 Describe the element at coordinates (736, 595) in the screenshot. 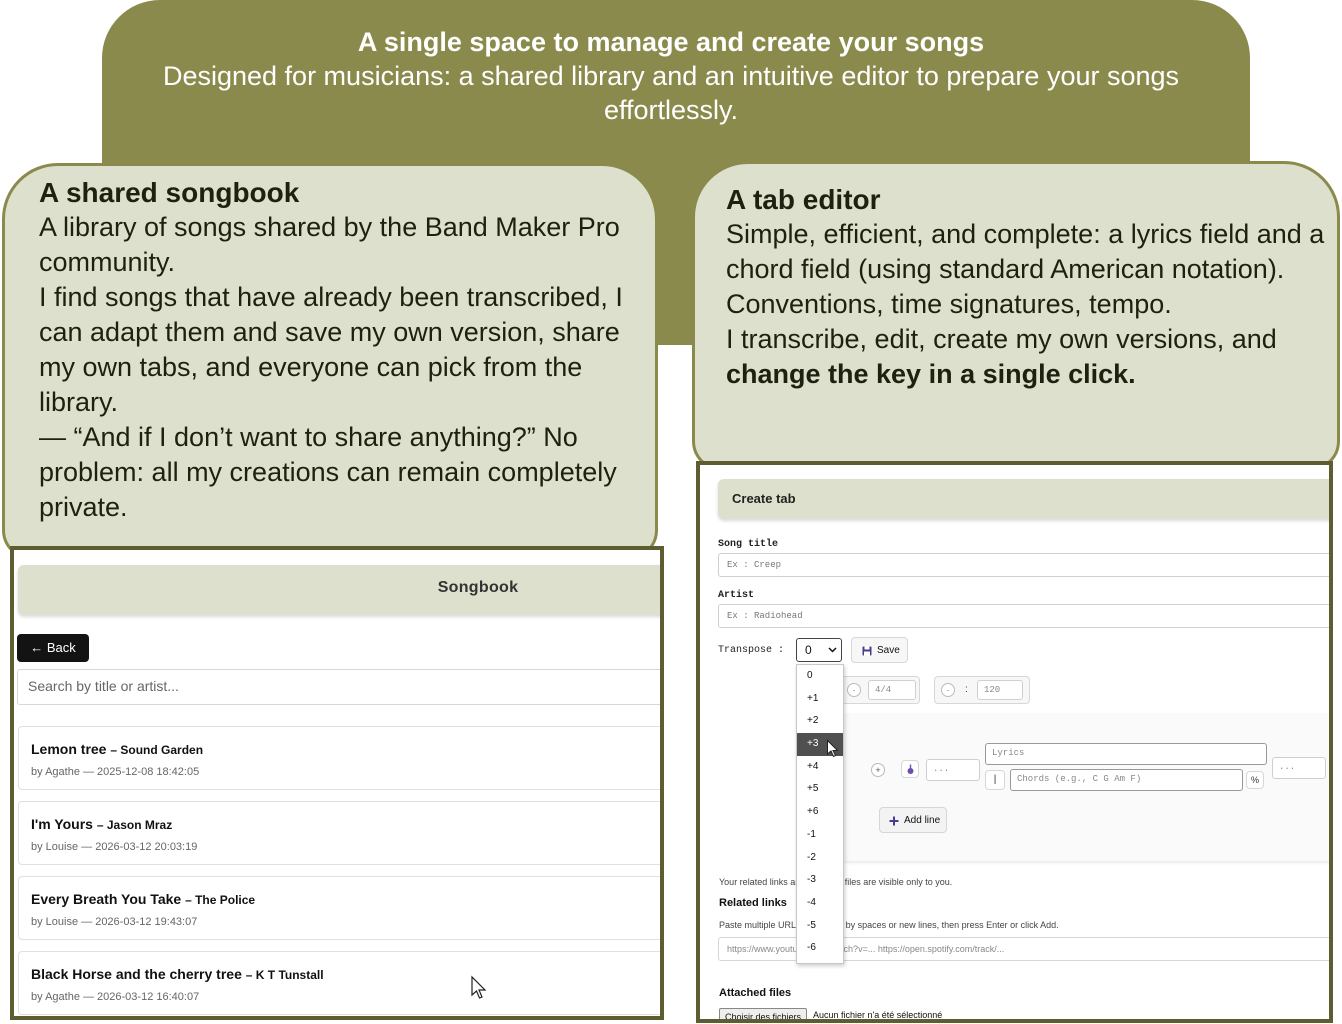

I see `artist-label: Artist` at that location.